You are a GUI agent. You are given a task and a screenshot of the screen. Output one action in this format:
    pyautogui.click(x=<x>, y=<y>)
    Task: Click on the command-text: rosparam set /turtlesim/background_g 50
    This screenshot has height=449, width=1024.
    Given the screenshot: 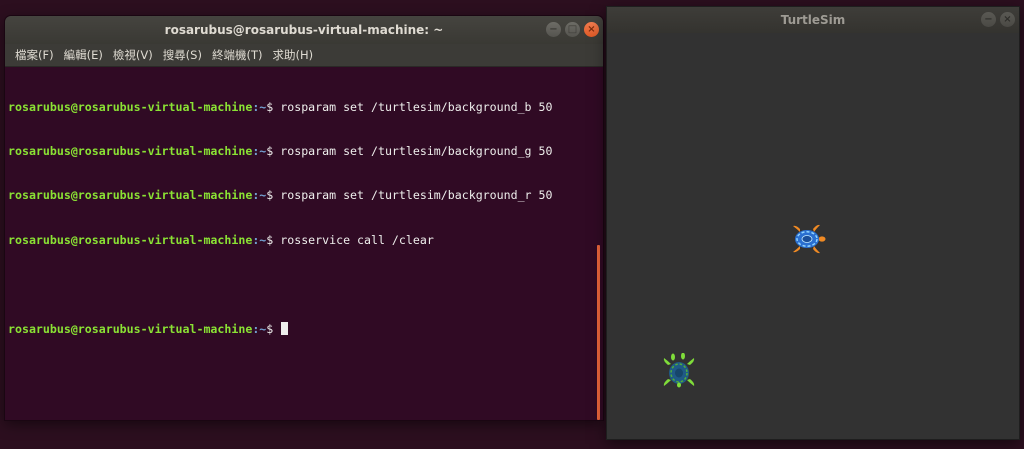 What is the action you would take?
    pyautogui.click(x=416, y=150)
    